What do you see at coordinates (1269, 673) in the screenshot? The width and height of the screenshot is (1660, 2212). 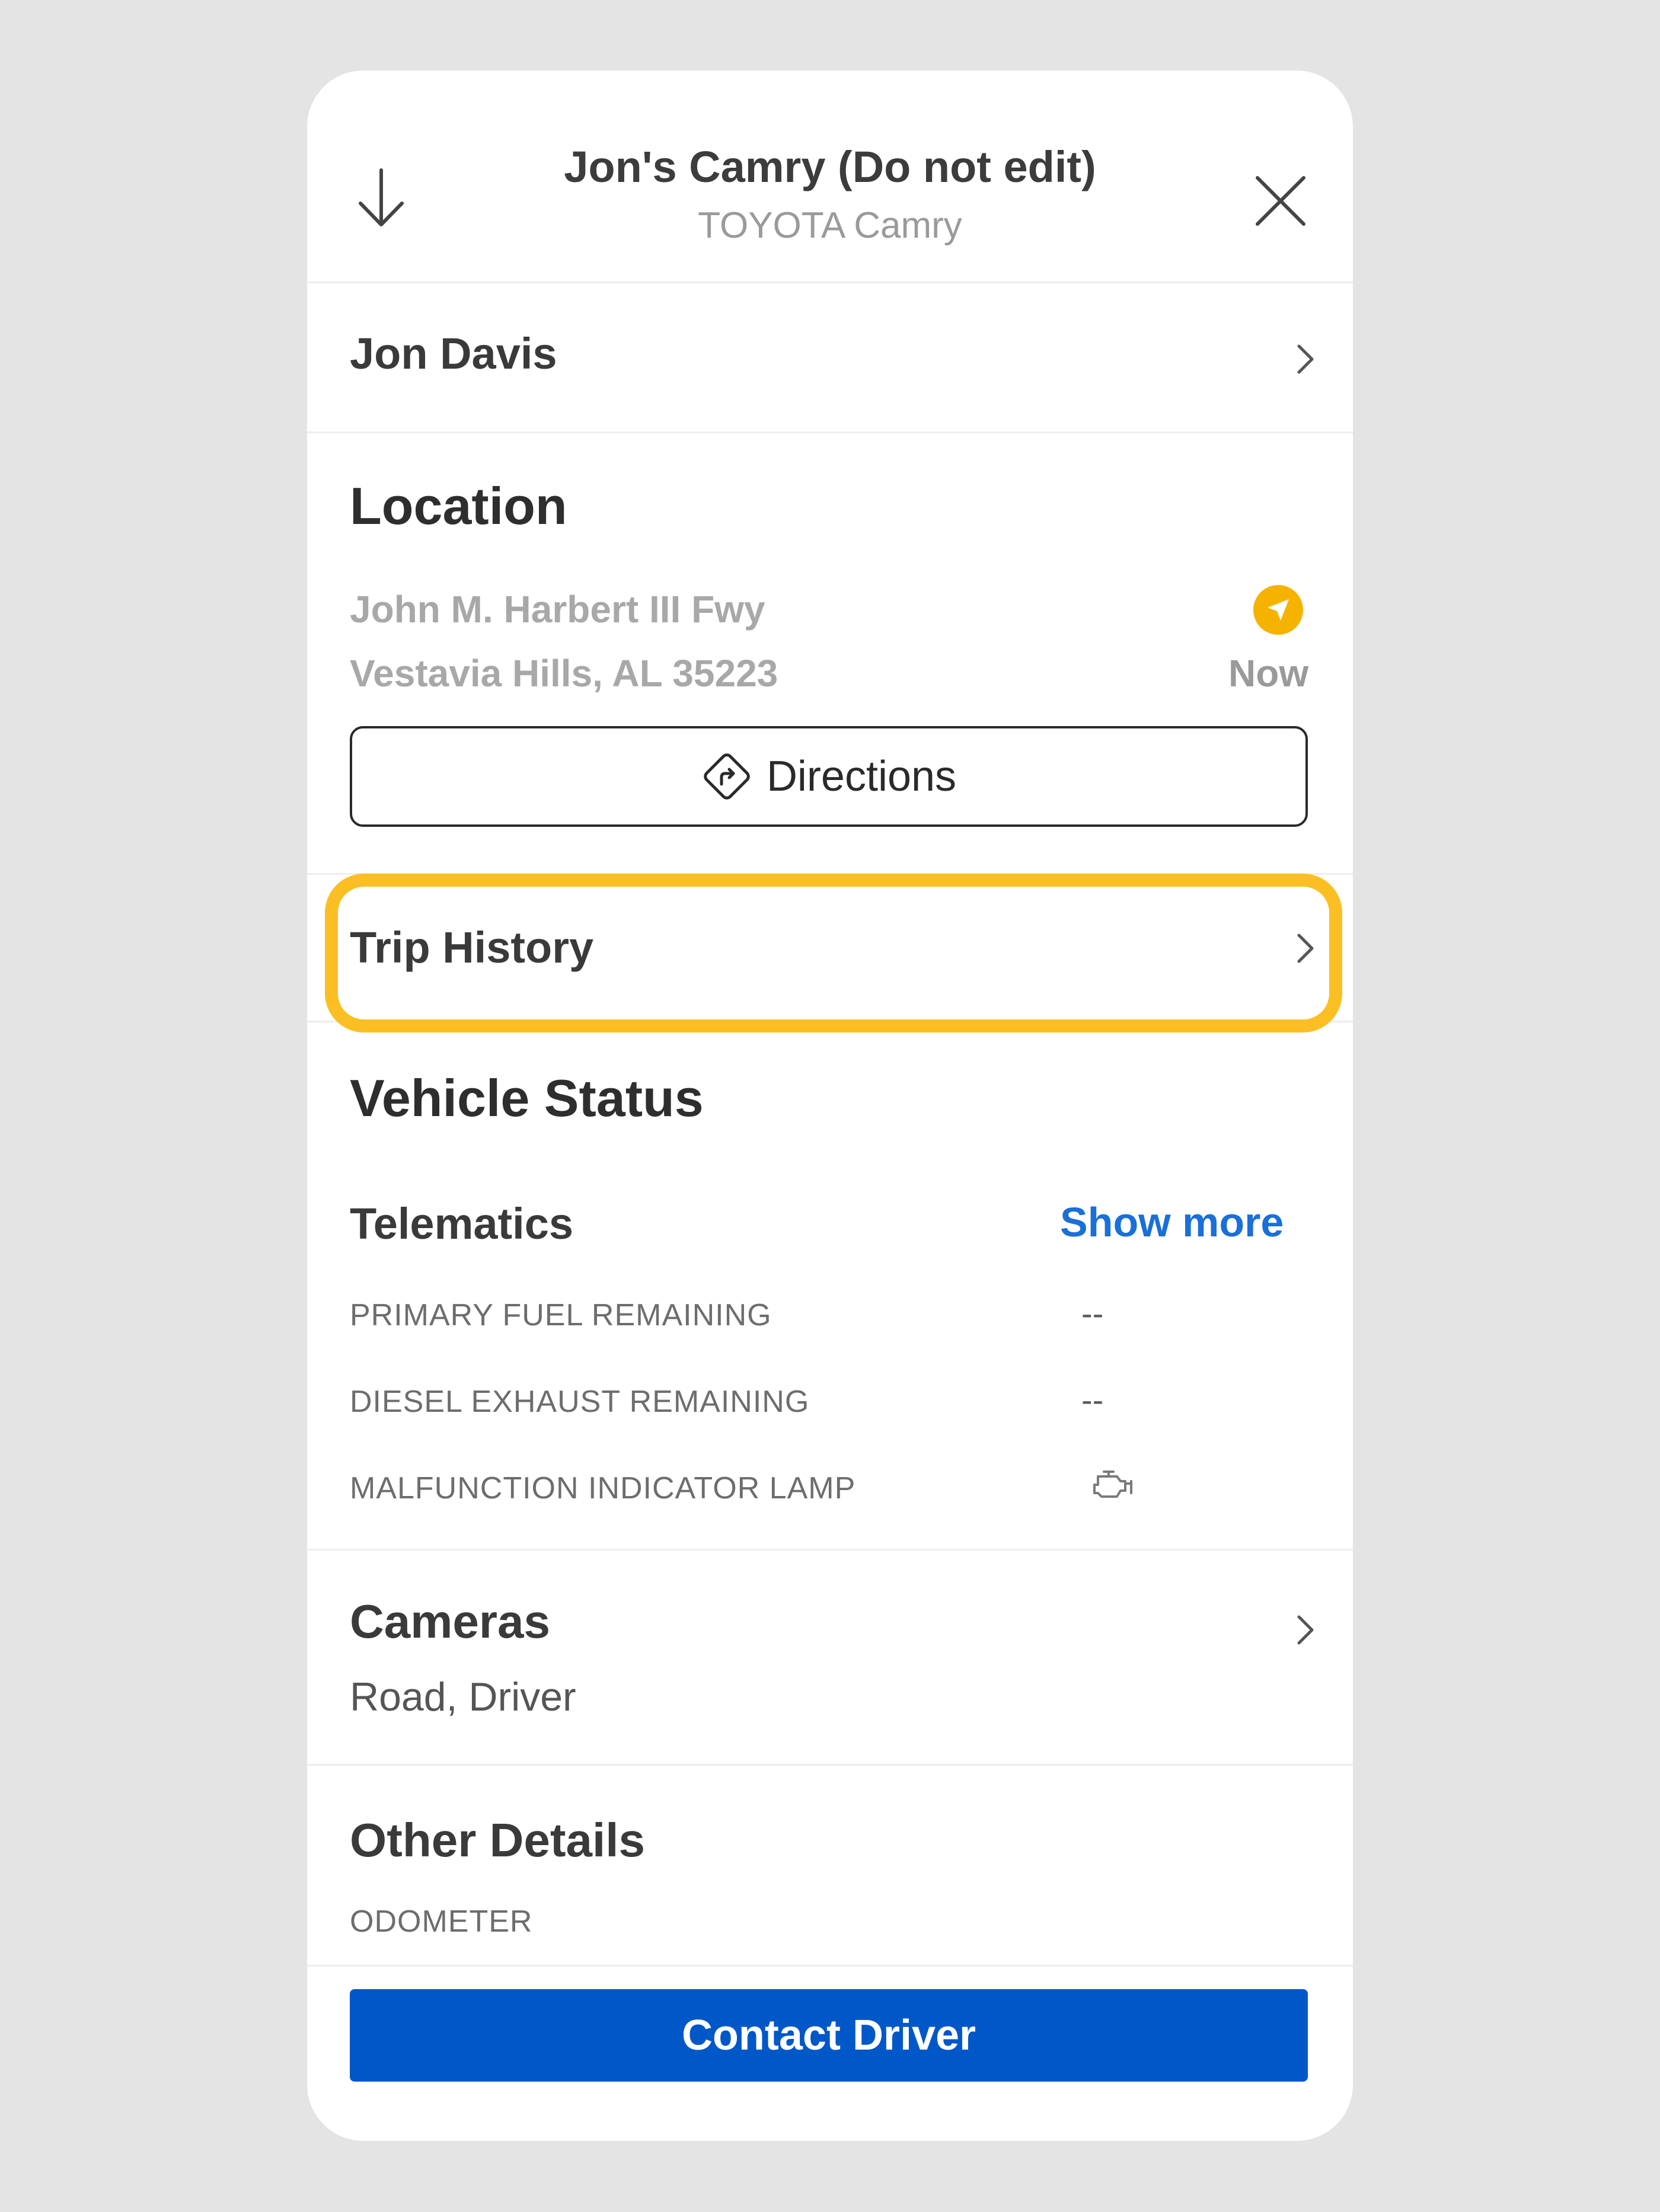 I see `location-time: Now` at bounding box center [1269, 673].